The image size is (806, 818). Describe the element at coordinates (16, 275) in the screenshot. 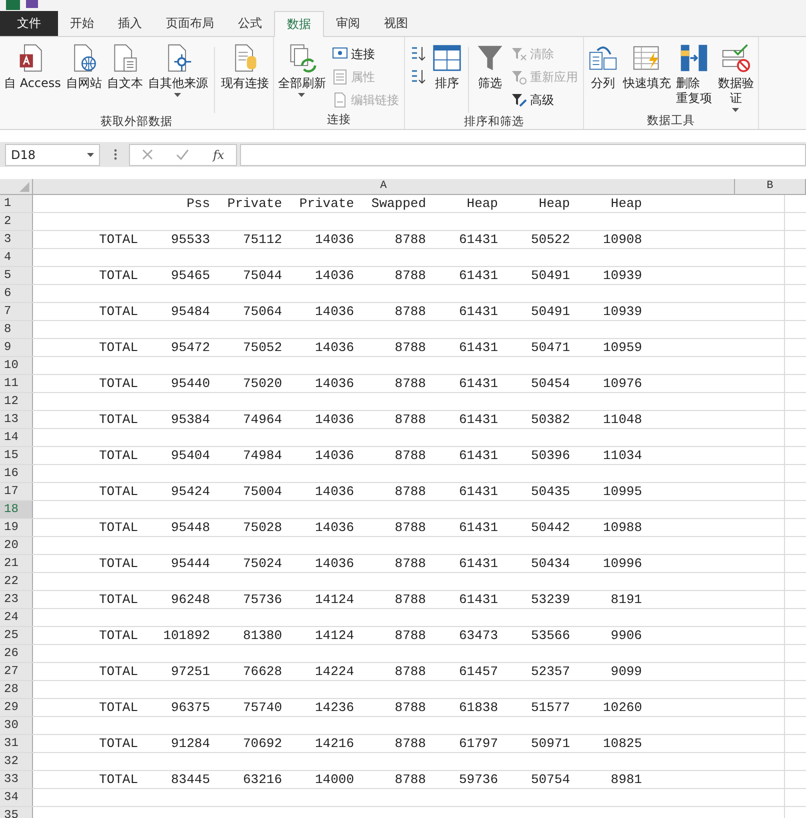

I see `row-header: 5` at that location.